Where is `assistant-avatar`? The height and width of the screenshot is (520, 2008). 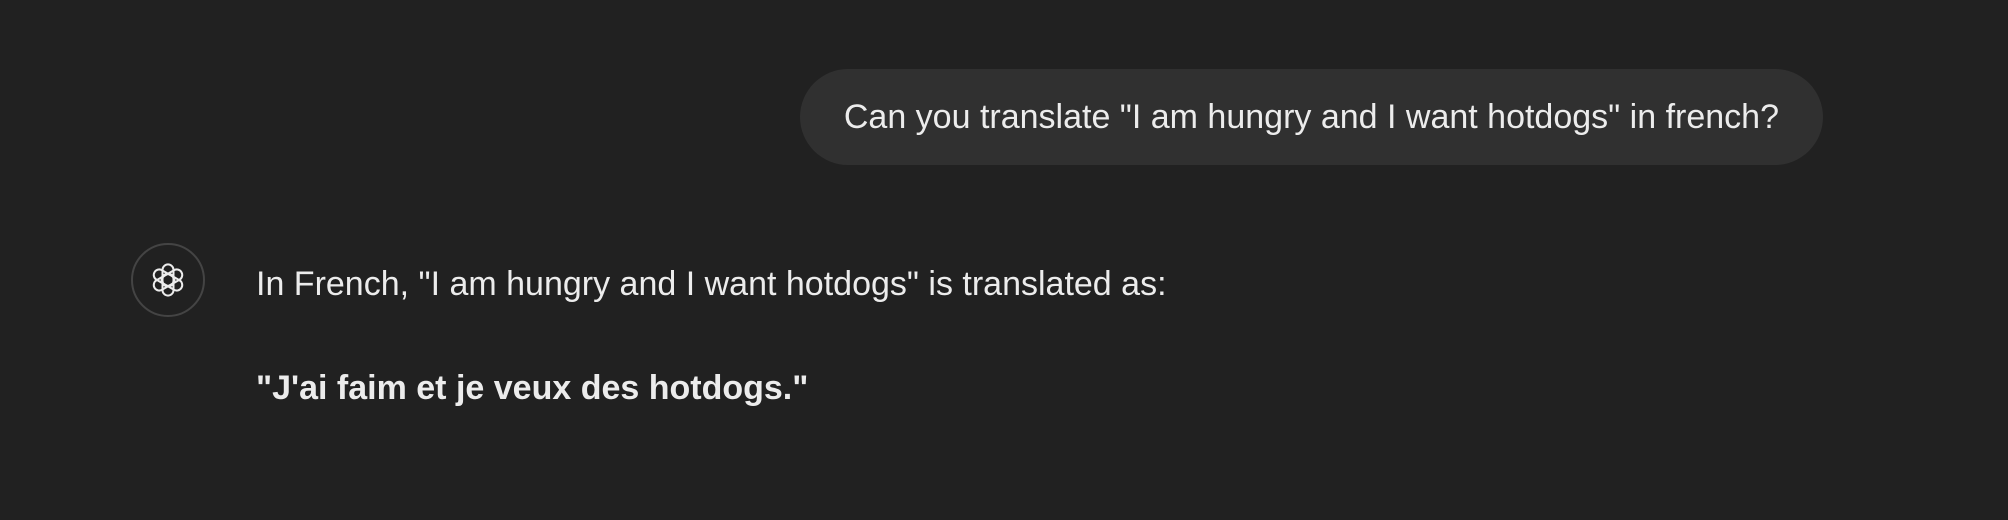
assistant-avatar is located at coordinates (168, 280).